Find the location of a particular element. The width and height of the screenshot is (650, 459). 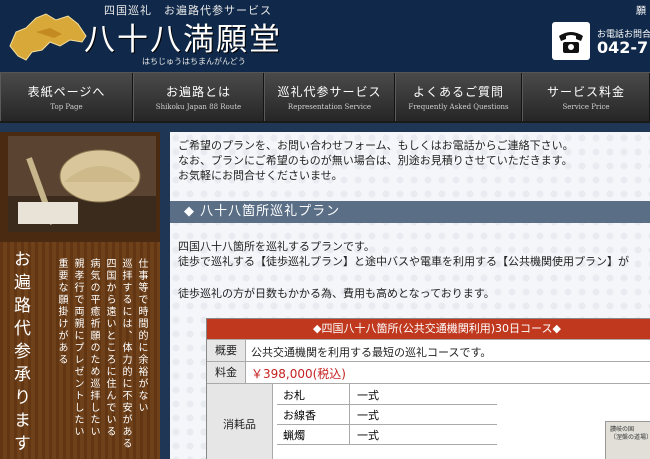

sidebar-title: お遍路代参承ります is located at coordinates (20, 353).